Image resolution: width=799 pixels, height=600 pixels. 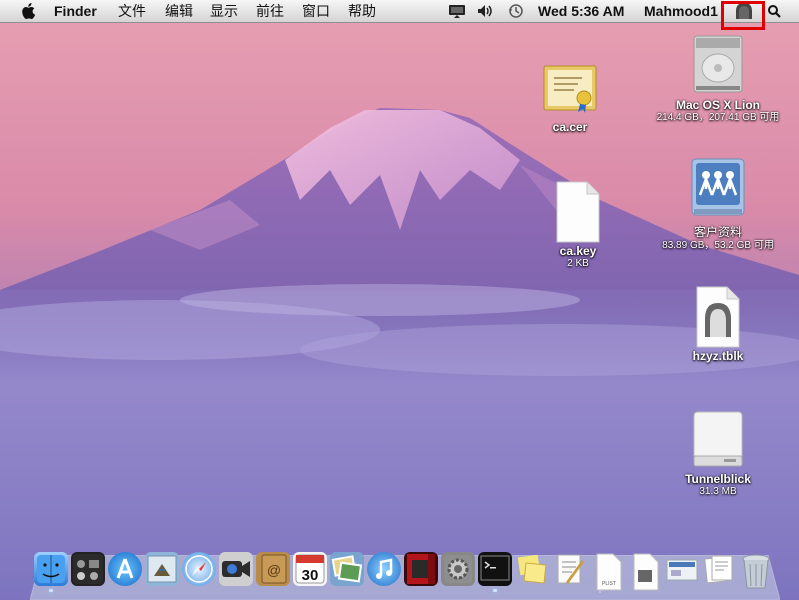 I want to click on calendar-icon: 30, so click(x=310, y=569).